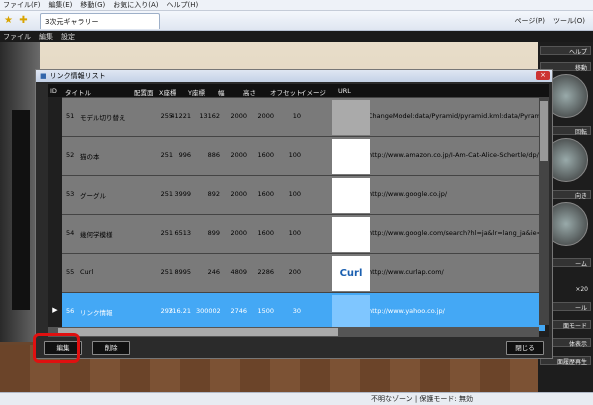 The width and height of the screenshot is (593, 405). Describe the element at coordinates (249, 92) in the screenshot. I see `col-header-height: 高さ` at that location.